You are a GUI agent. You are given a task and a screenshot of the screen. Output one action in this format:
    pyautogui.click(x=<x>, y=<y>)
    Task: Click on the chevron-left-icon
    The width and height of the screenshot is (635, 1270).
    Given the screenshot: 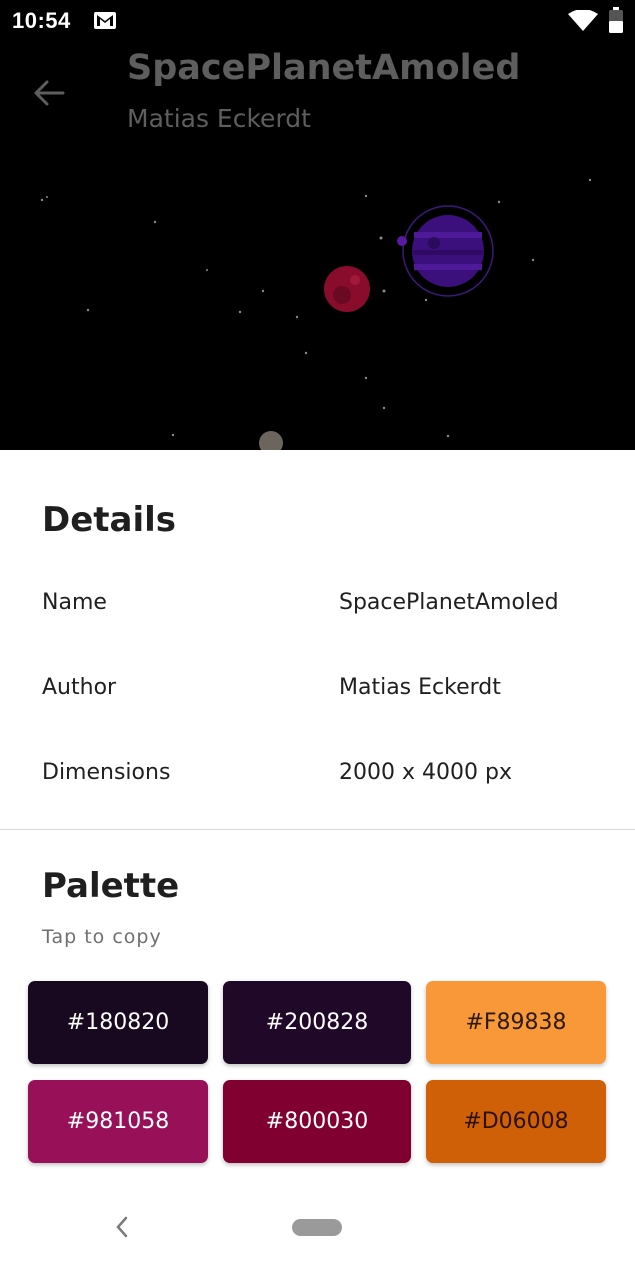 What is the action you would take?
    pyautogui.click(x=122, y=1227)
    